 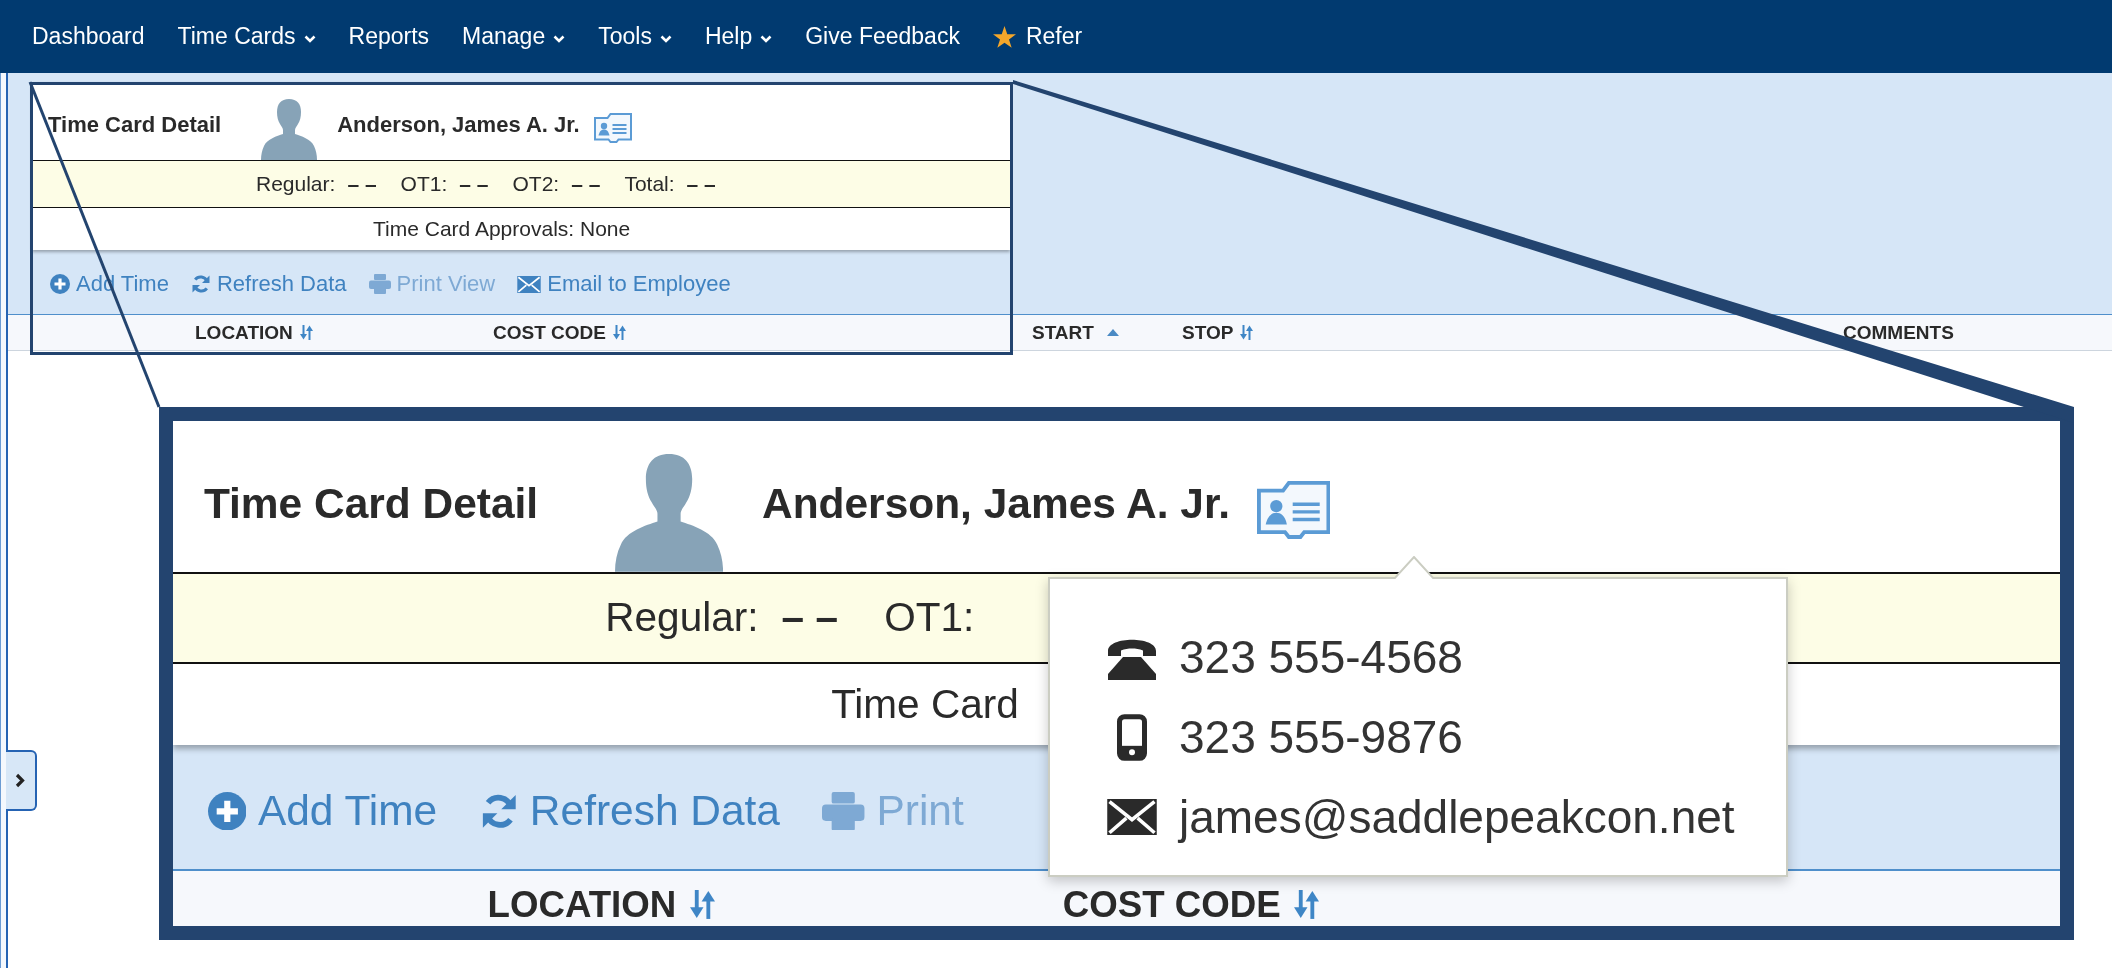 I want to click on totals-label: OT2:, so click(x=536, y=184).